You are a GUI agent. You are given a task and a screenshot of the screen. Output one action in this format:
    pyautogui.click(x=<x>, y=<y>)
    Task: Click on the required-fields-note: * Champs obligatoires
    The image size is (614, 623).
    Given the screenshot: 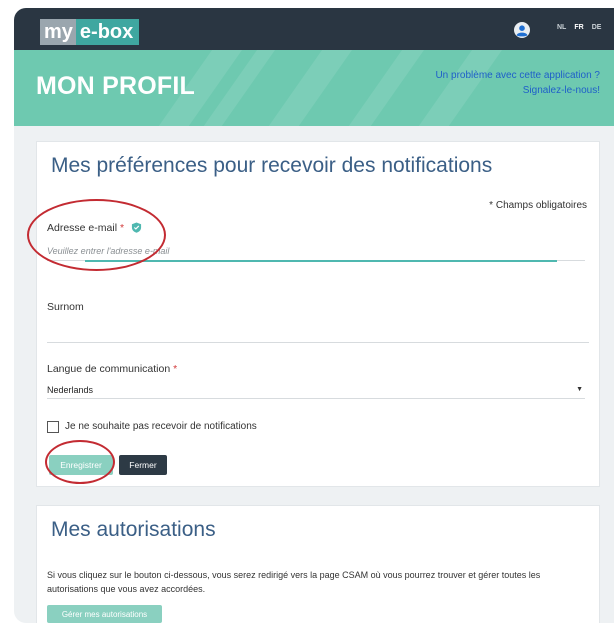 What is the action you would take?
    pyautogui.click(x=538, y=205)
    